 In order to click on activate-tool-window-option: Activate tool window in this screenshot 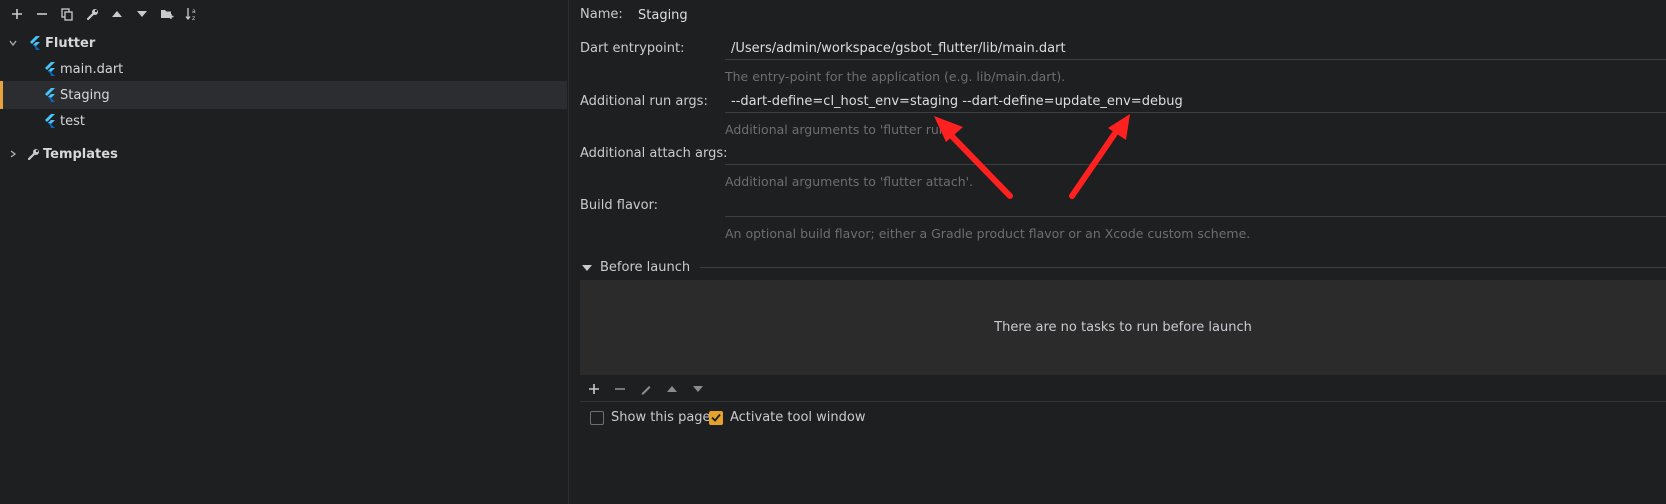, I will do `click(787, 417)`.